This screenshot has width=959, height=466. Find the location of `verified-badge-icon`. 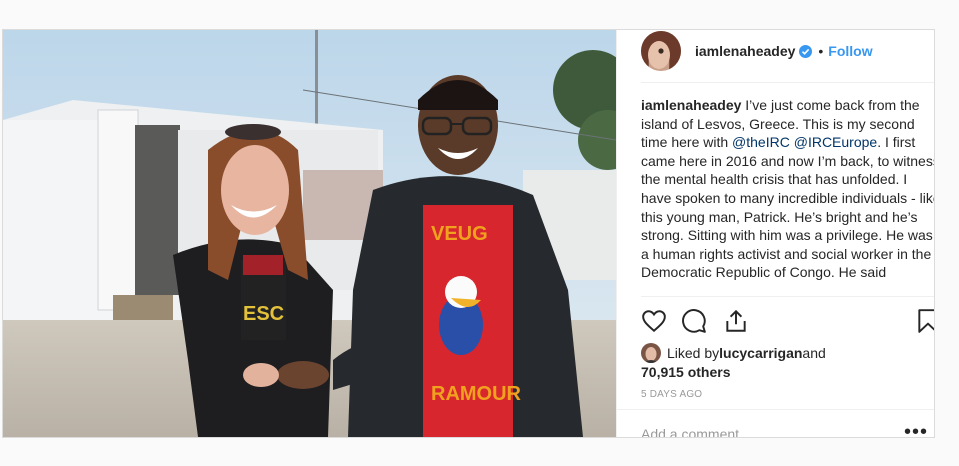

verified-badge-icon is located at coordinates (806, 51).